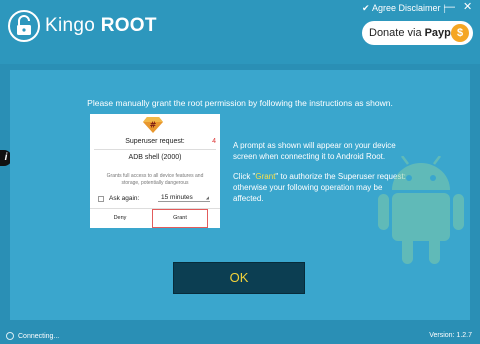 The image size is (480, 344). Describe the element at coordinates (366, 8) in the screenshot. I see `checkbox-icon: ✔` at that location.